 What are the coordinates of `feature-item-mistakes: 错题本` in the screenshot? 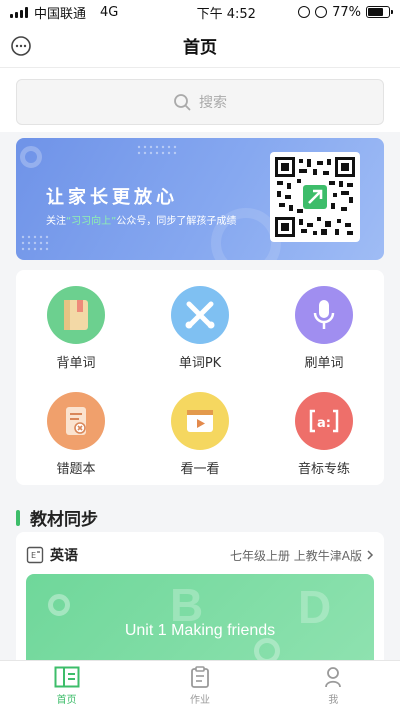 It's located at (76, 437).